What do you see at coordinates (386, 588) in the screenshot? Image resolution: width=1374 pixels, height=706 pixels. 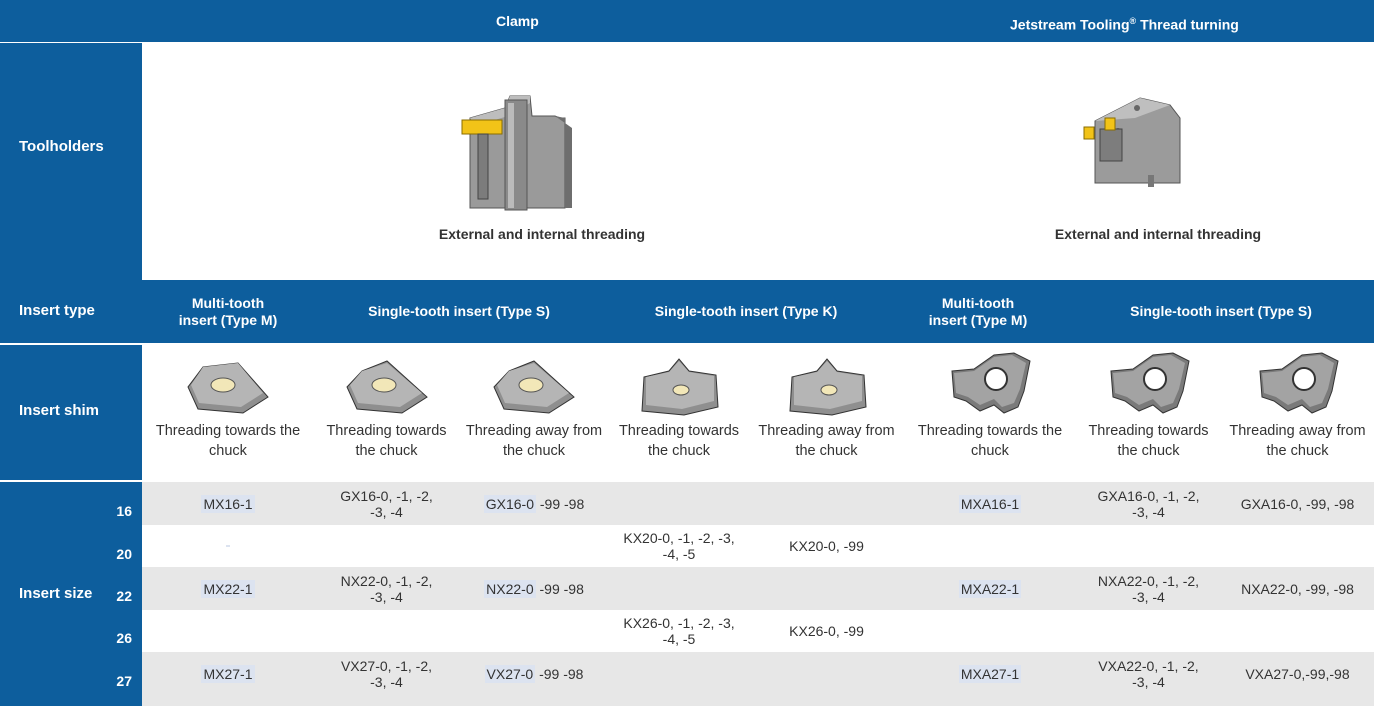 I see `insert-code: NX22-0, -1, -2, -3, -4` at bounding box center [386, 588].